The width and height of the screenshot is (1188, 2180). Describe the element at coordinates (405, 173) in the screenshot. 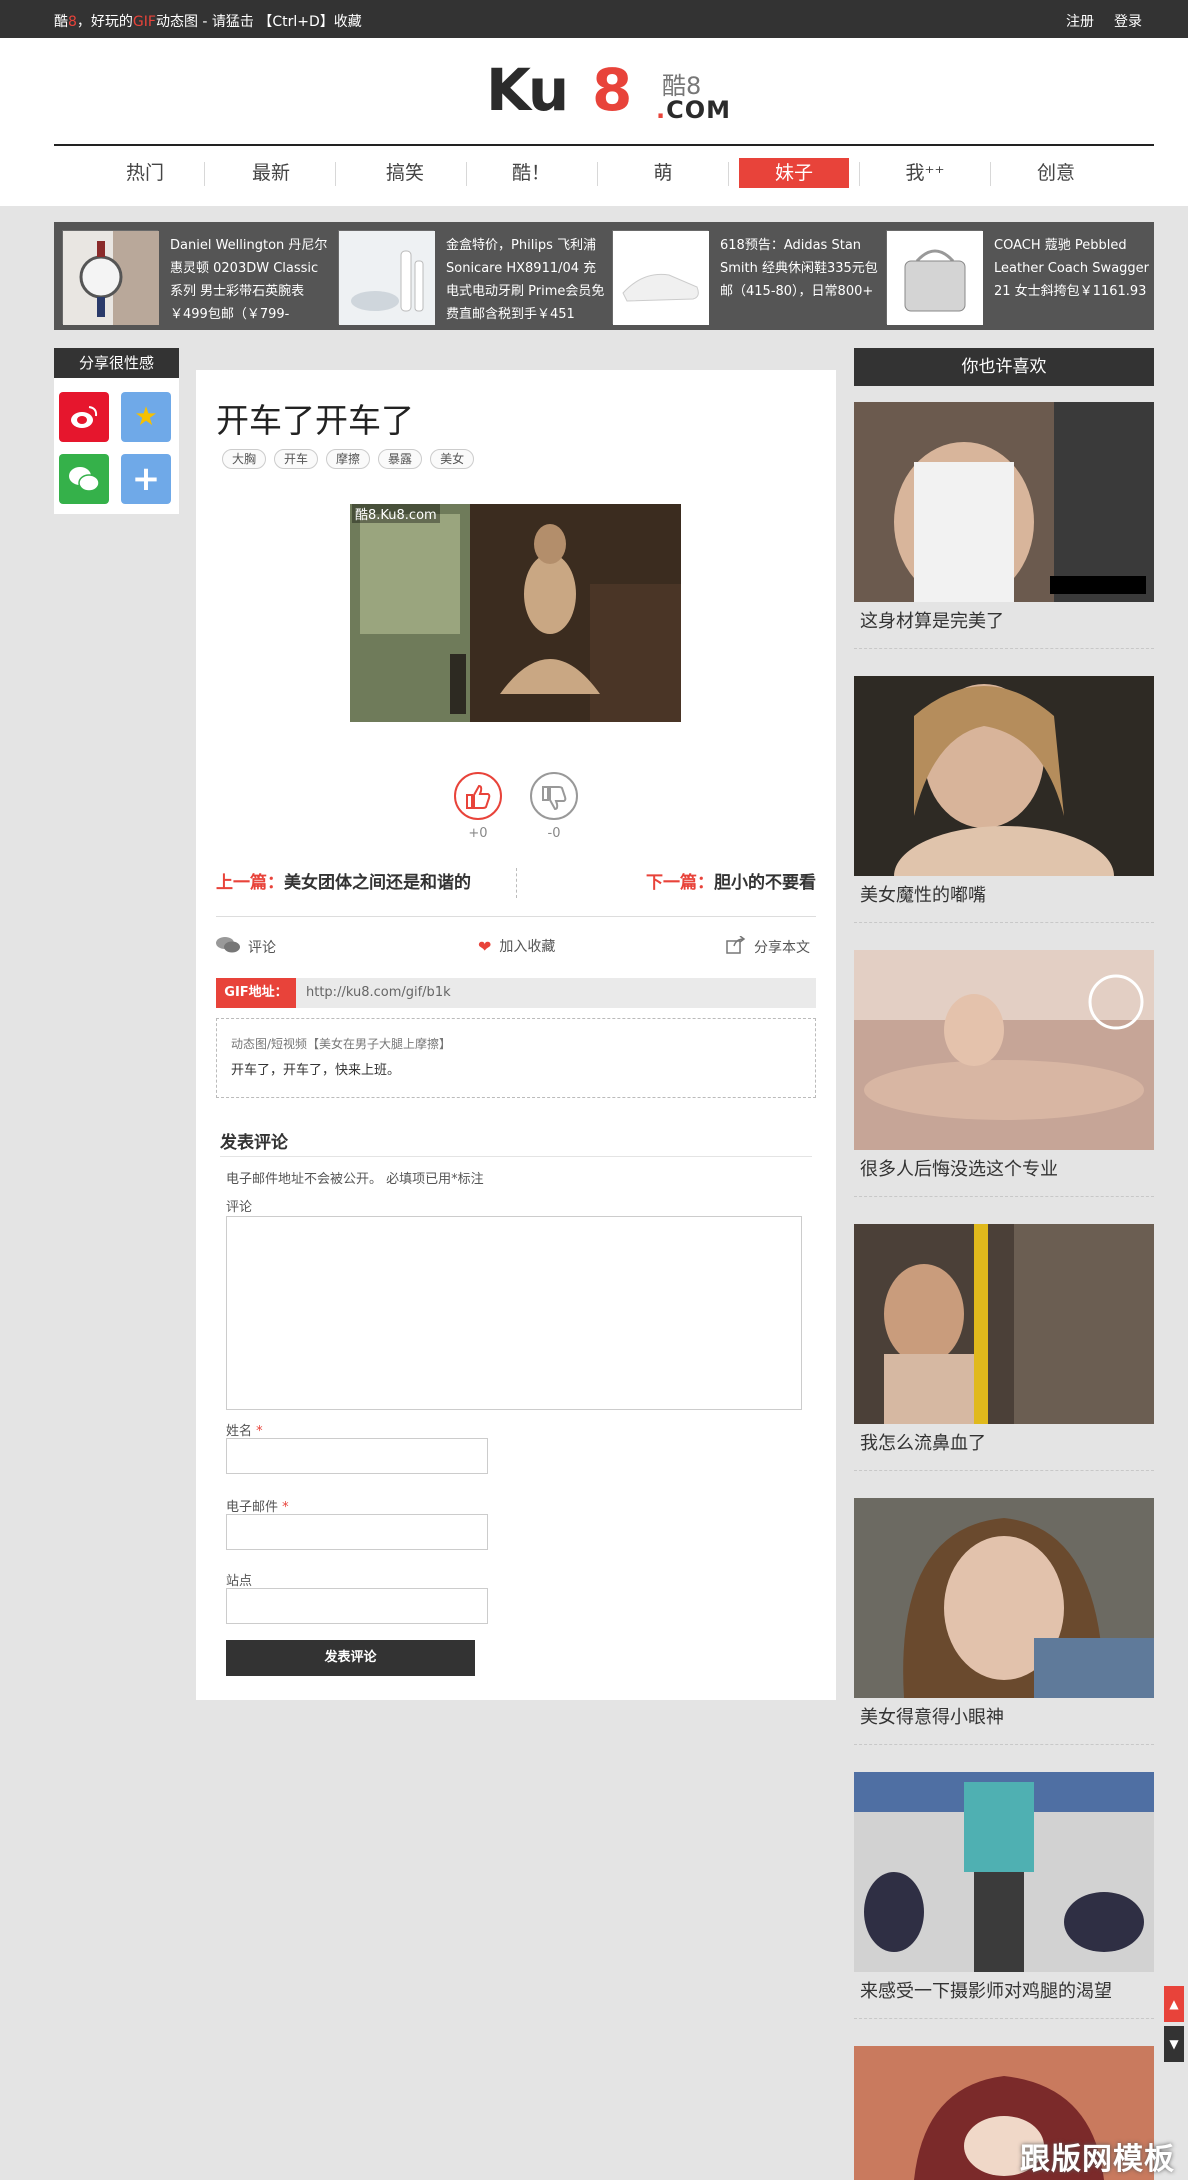

I see `nav-item-funny: 搞笑` at that location.